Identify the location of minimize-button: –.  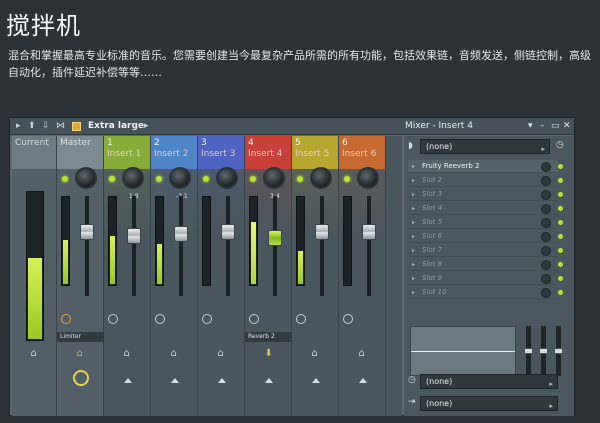
(542, 126).